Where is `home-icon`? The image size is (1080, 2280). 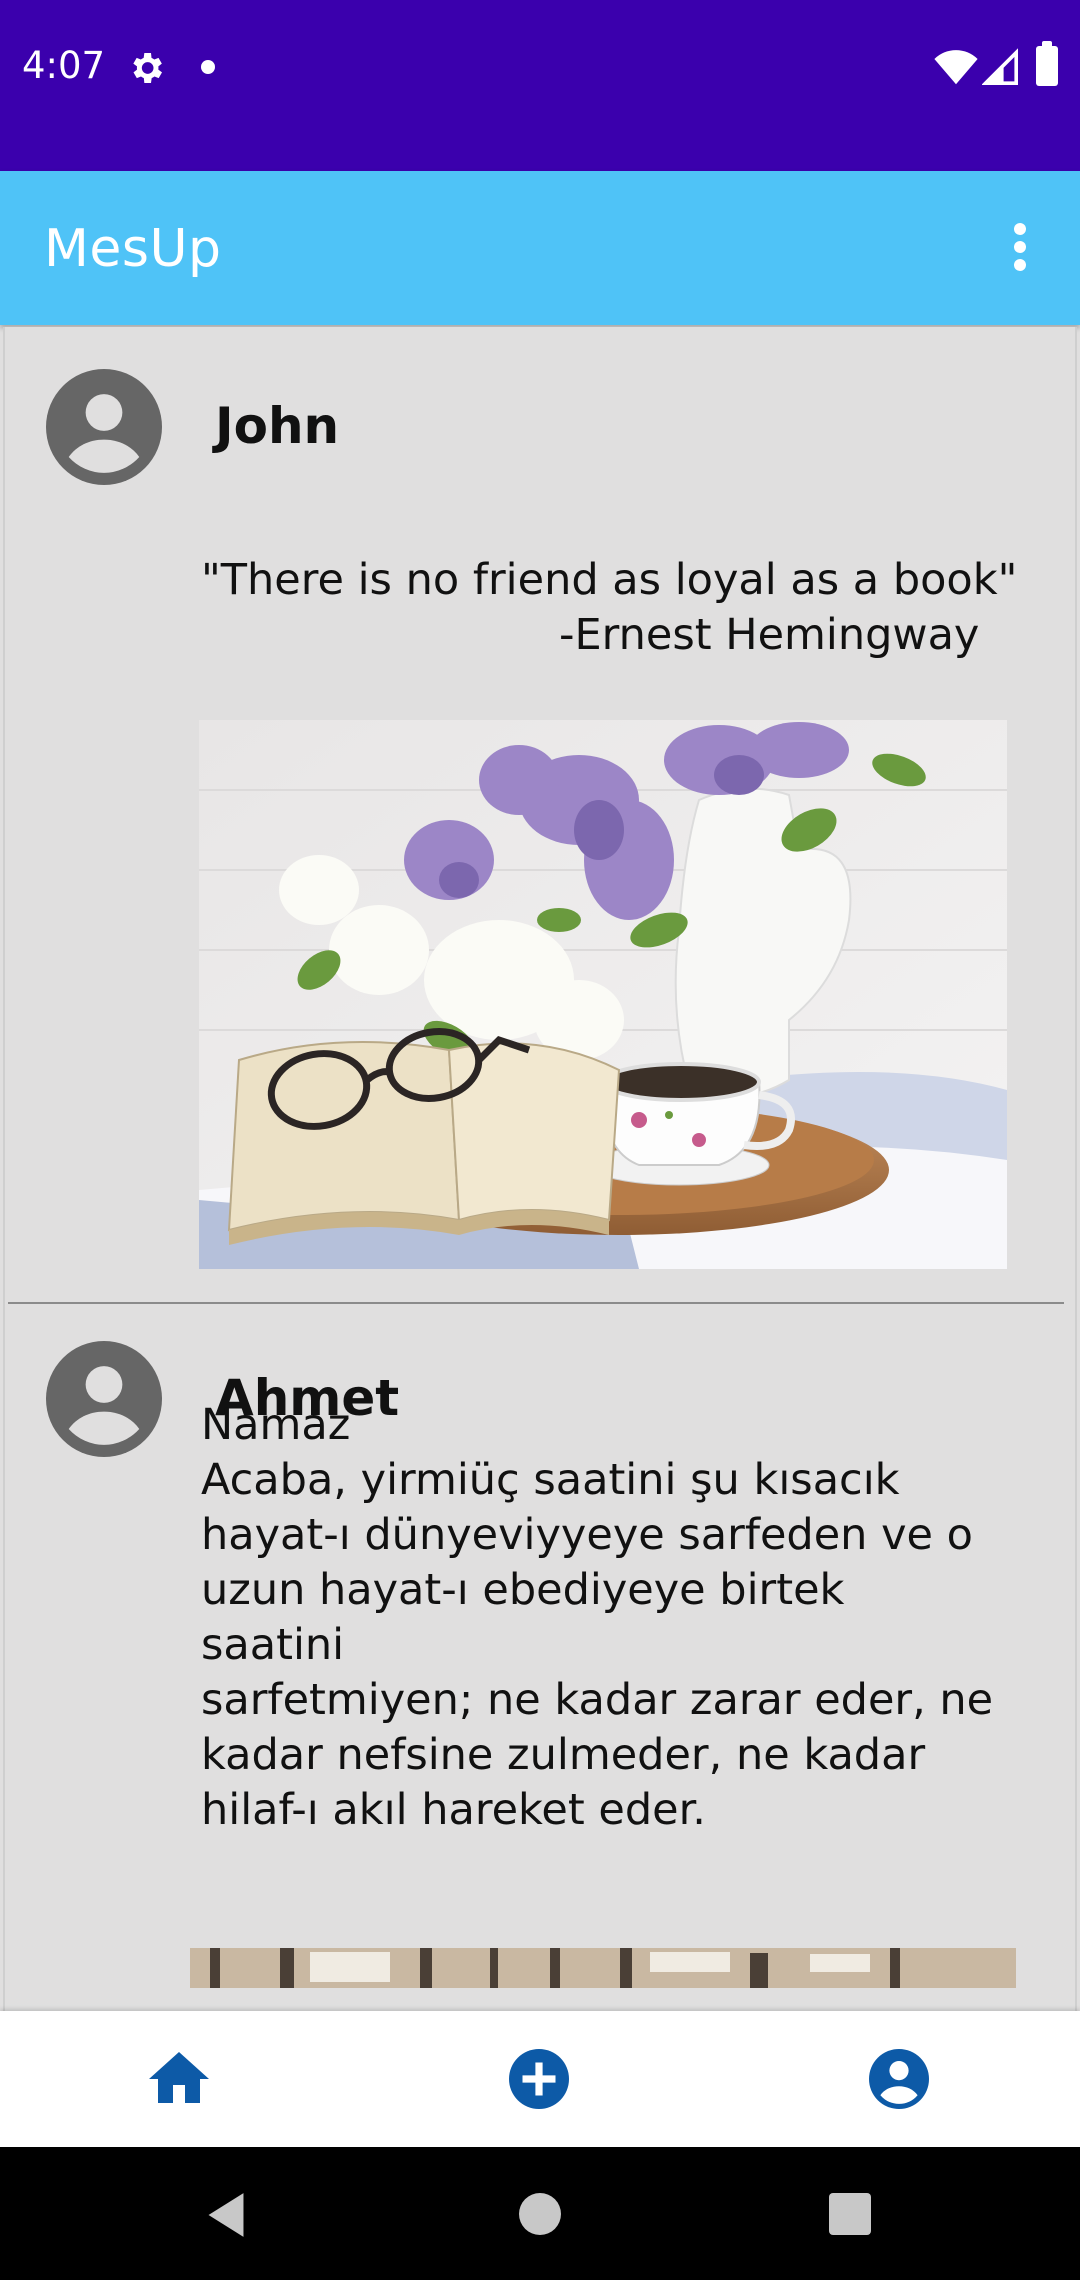
home-icon is located at coordinates (179, 2079).